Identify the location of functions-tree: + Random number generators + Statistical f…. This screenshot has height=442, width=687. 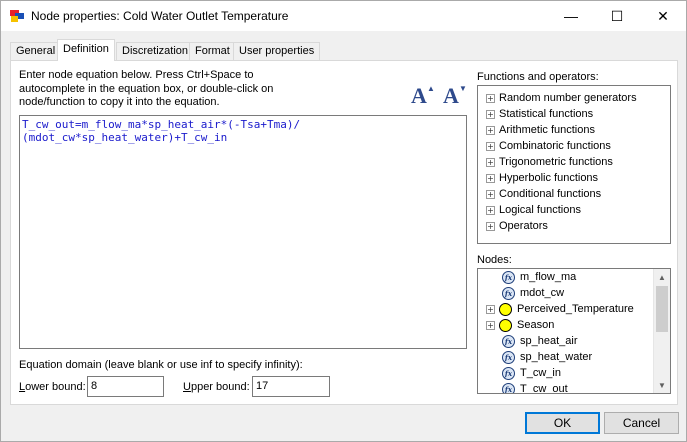
(574, 164).